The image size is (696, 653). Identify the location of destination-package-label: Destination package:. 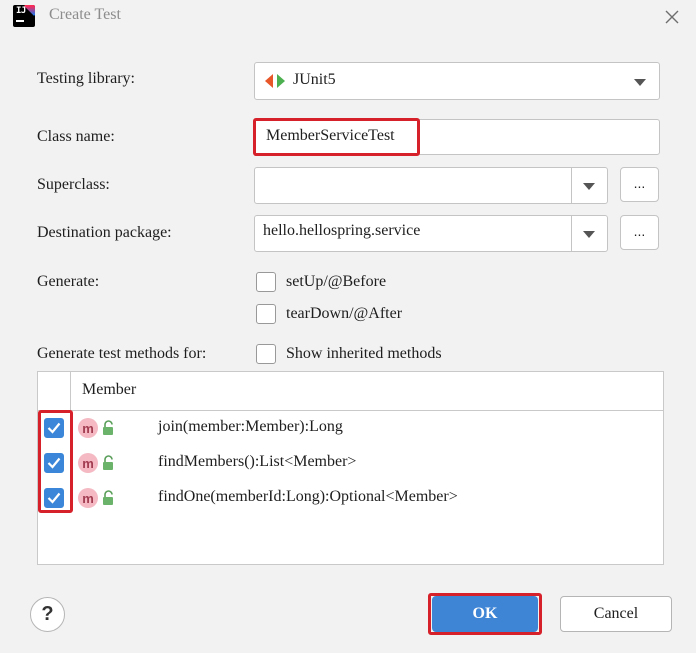
(104, 232).